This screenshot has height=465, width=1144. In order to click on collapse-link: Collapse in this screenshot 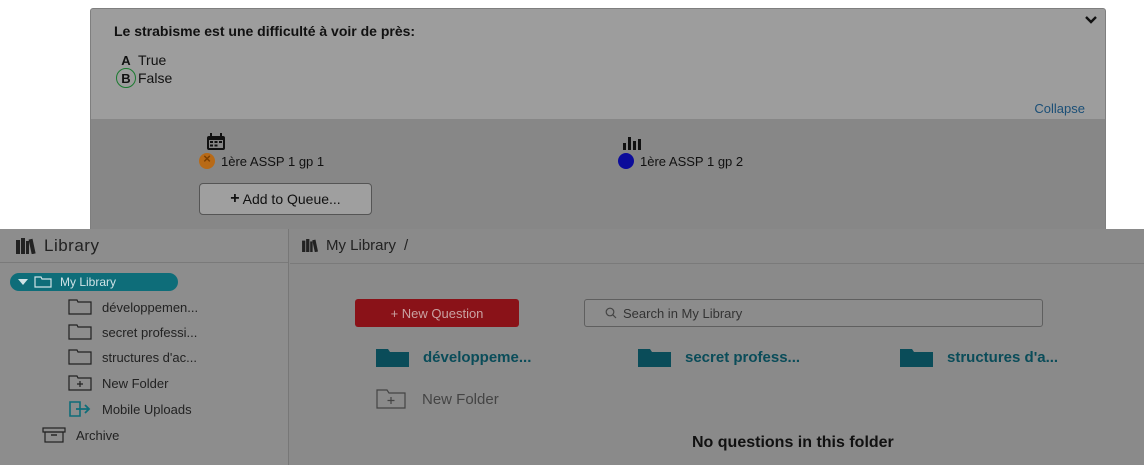, I will do `click(1059, 108)`.